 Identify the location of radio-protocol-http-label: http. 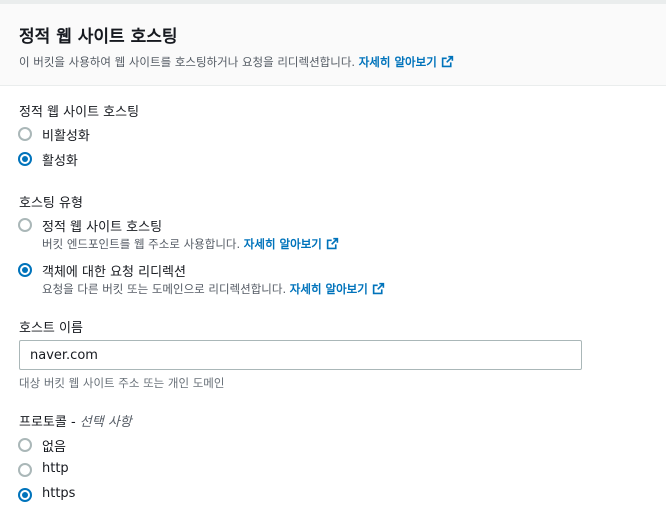
(55, 468).